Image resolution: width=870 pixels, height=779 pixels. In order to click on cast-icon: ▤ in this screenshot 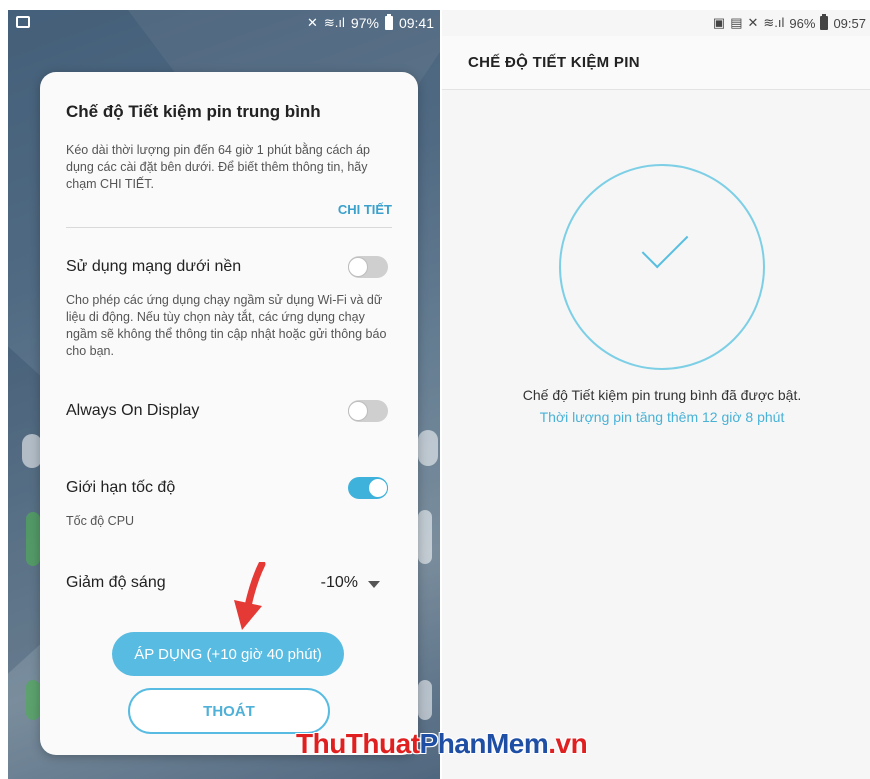, I will do `click(736, 22)`.